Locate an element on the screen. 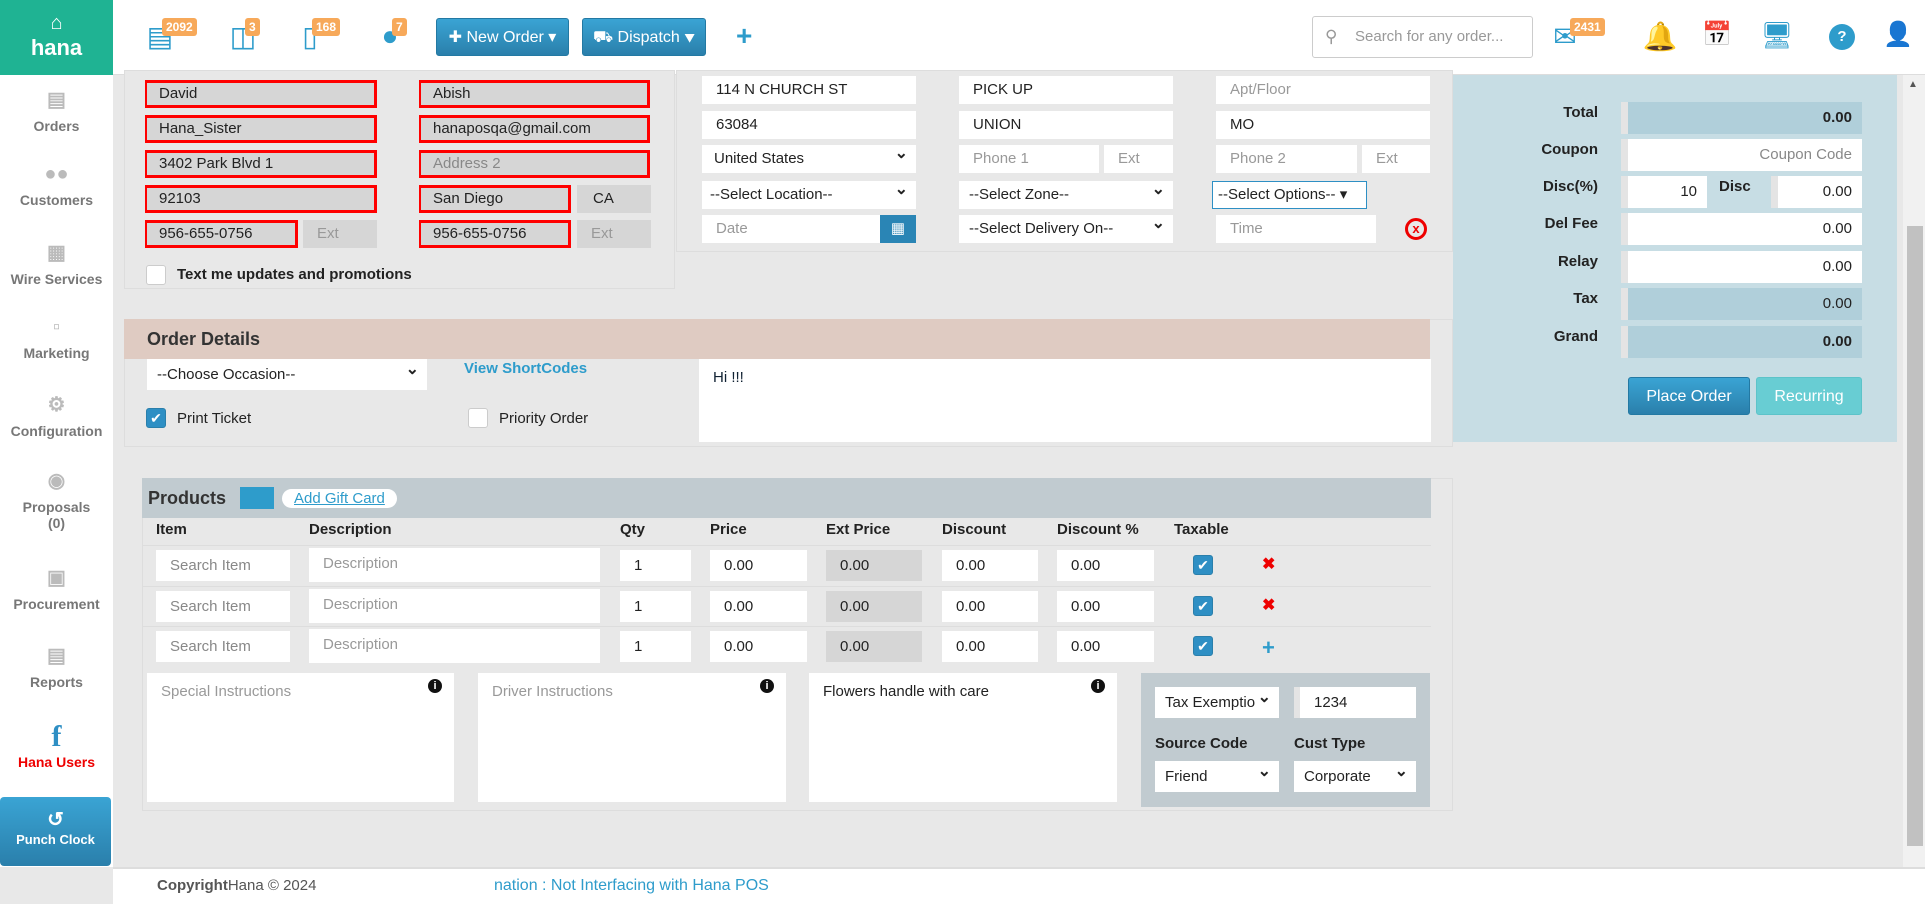  clear-time-icon: x is located at coordinates (1416, 229).